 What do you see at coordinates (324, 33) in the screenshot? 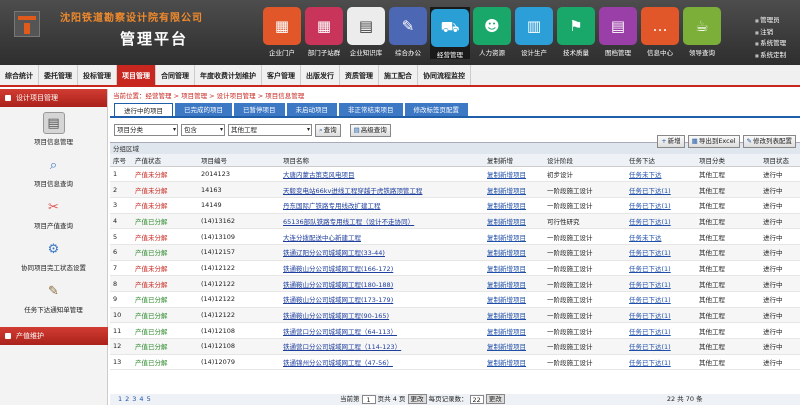
I see `module-tile-1: ▦ 部门子站群` at bounding box center [324, 33].